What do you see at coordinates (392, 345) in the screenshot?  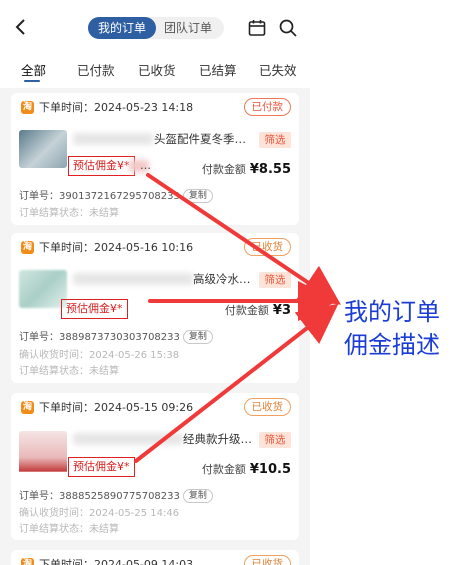 I see `annotation-line-2: 佣金描述` at bounding box center [392, 345].